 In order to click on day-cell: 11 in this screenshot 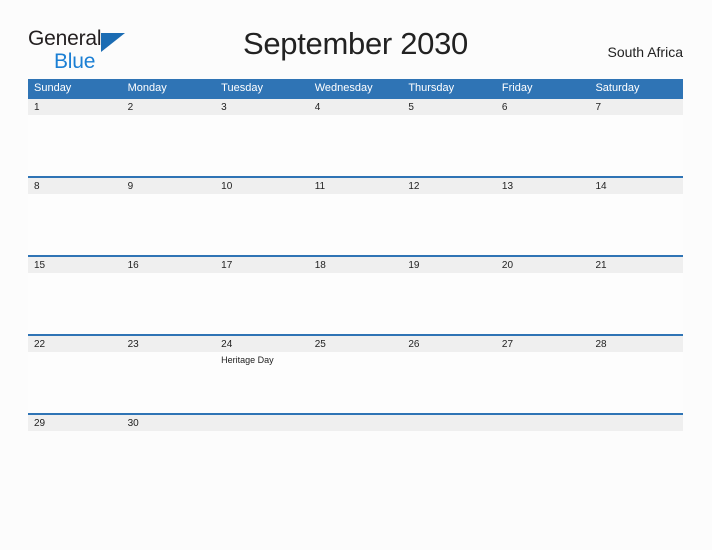, I will do `click(355, 216)`.